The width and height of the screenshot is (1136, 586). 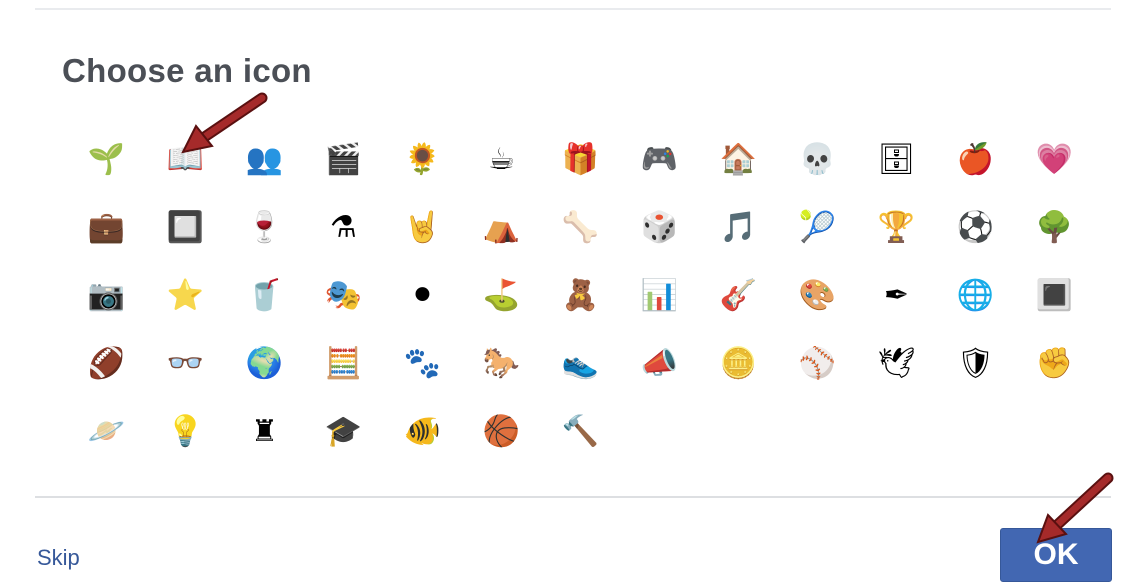 I want to click on horse-icon: 🐎, so click(x=501, y=363).